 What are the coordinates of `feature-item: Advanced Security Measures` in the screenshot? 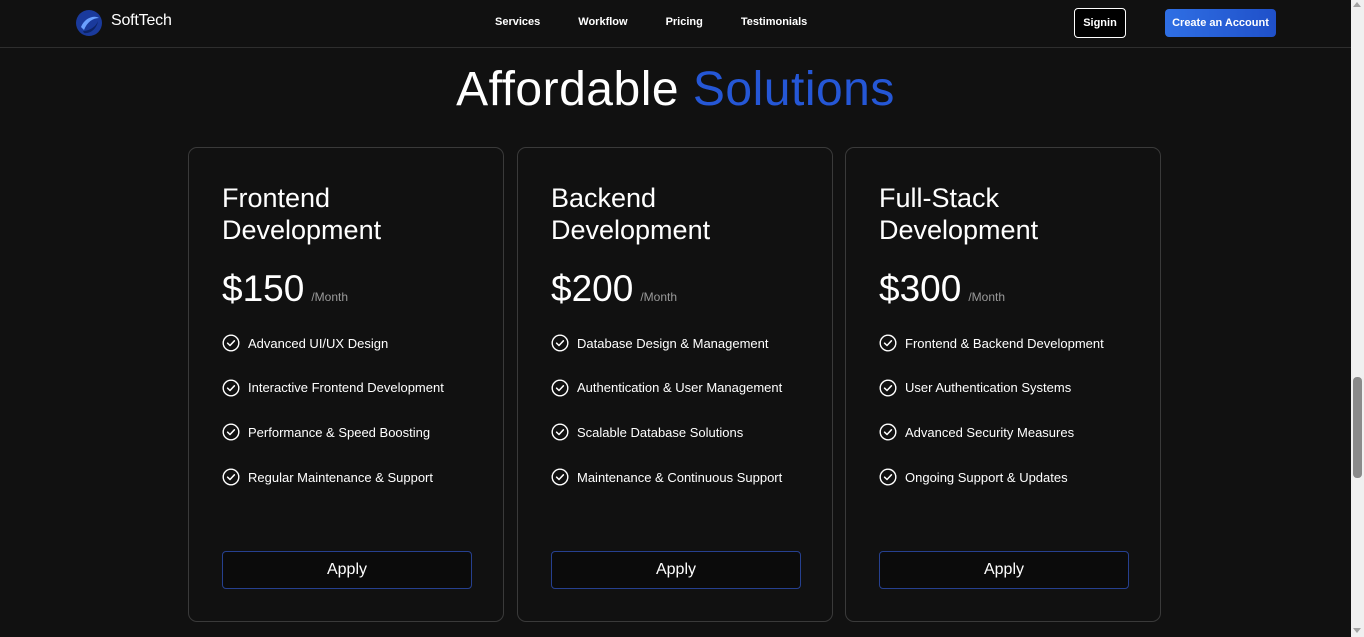 It's located at (991, 432).